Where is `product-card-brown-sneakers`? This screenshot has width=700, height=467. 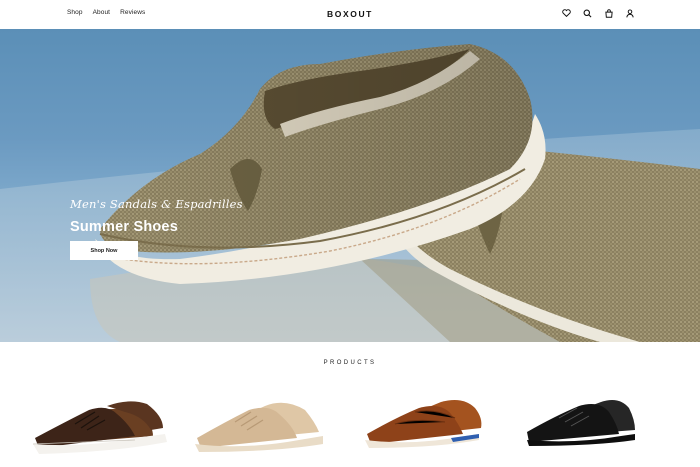
product-card-brown-sneakers is located at coordinates (100, 427).